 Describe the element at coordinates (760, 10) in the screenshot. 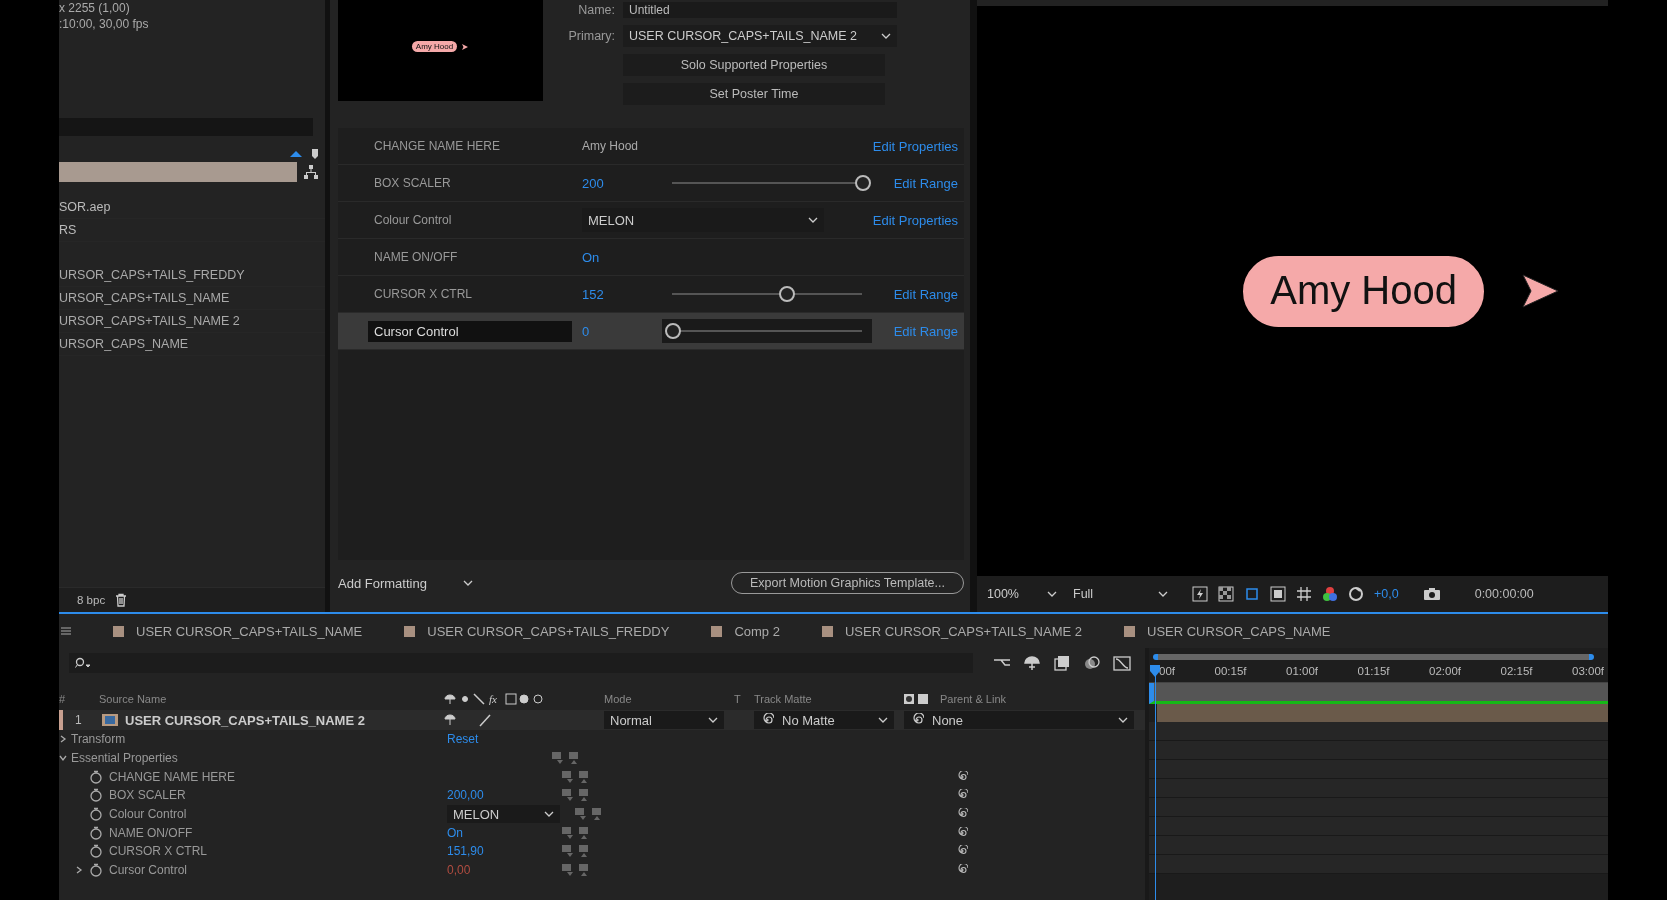

I see `name-field: Untitled` at that location.